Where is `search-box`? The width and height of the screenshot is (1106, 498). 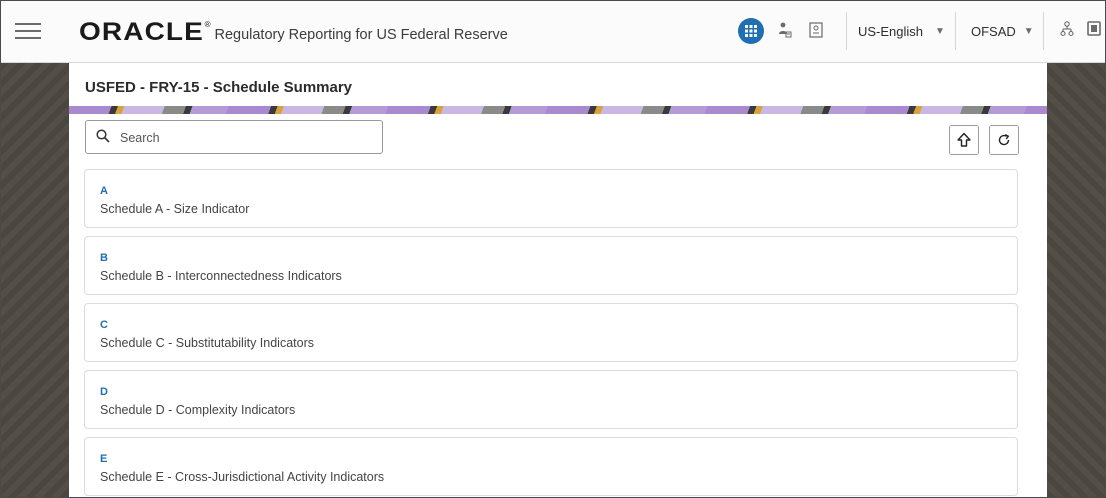
search-box is located at coordinates (234, 137).